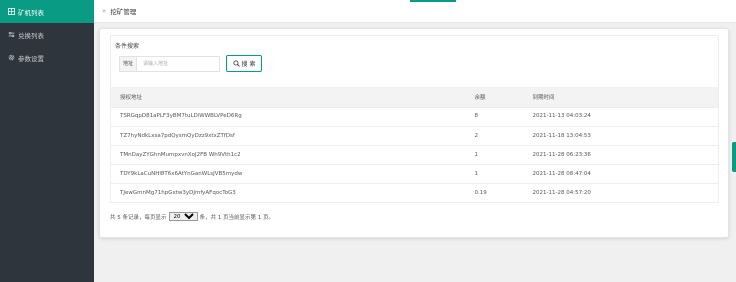 The width and height of the screenshot is (736, 282). What do you see at coordinates (237, 217) in the screenshot?
I see `pager-suffix: 条，共 1 页当前显示第 1 页。` at bounding box center [237, 217].